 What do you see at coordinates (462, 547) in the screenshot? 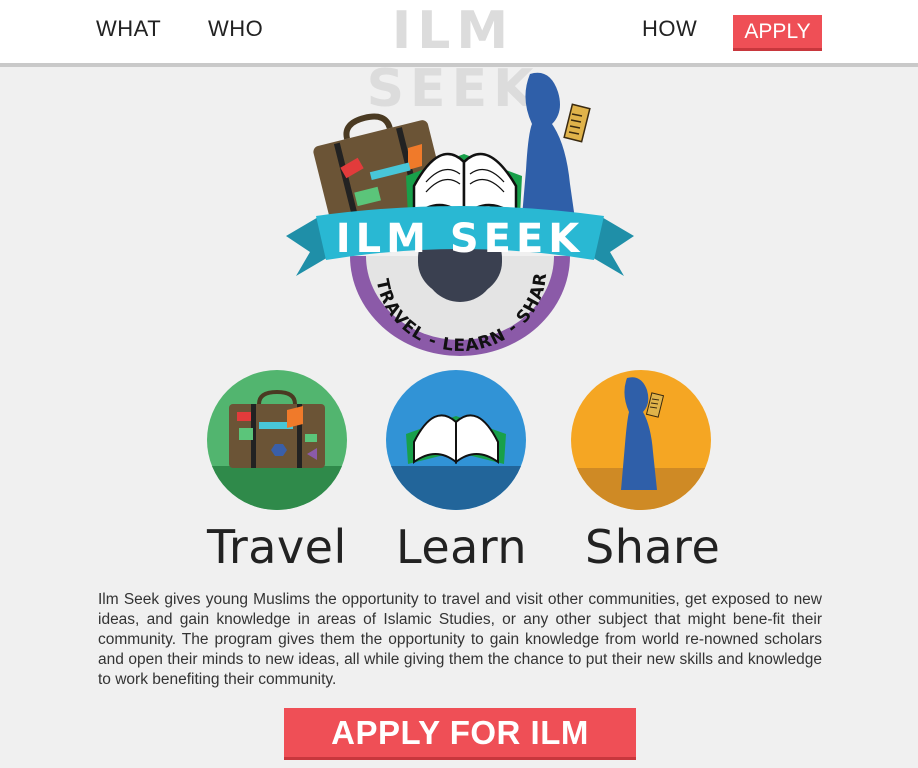
I see `learn-label: Learn` at bounding box center [462, 547].